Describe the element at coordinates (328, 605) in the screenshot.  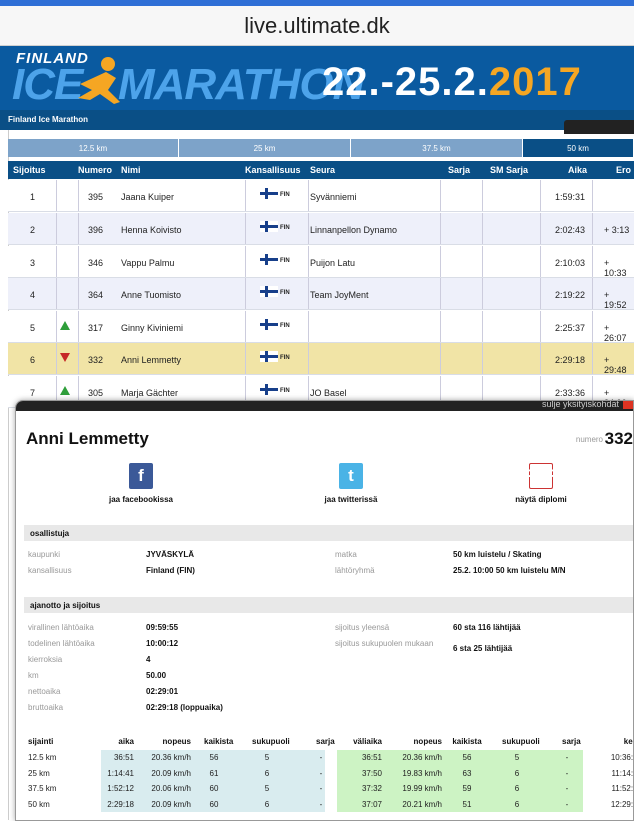
I see `timing-section-header: ajanotto ja sijoitus` at that location.